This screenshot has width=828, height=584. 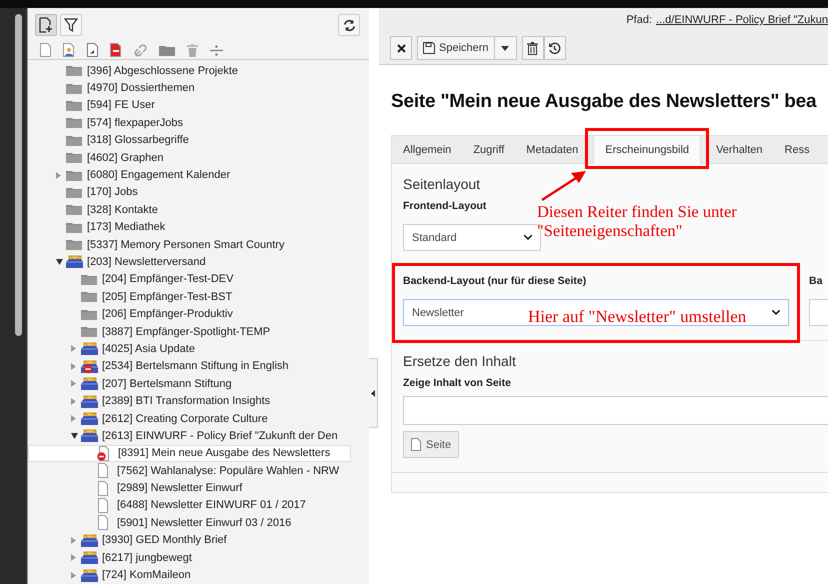 I want to click on field-label: Backend-Layout (nur für diese Seite), so click(x=494, y=281).